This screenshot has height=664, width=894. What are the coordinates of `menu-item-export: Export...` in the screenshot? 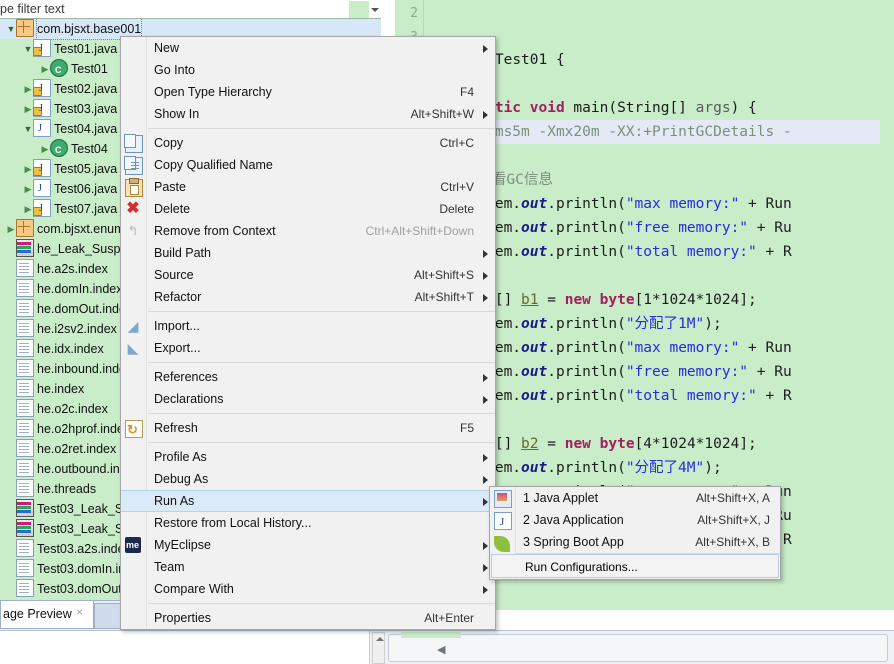 It's located at (308, 348).